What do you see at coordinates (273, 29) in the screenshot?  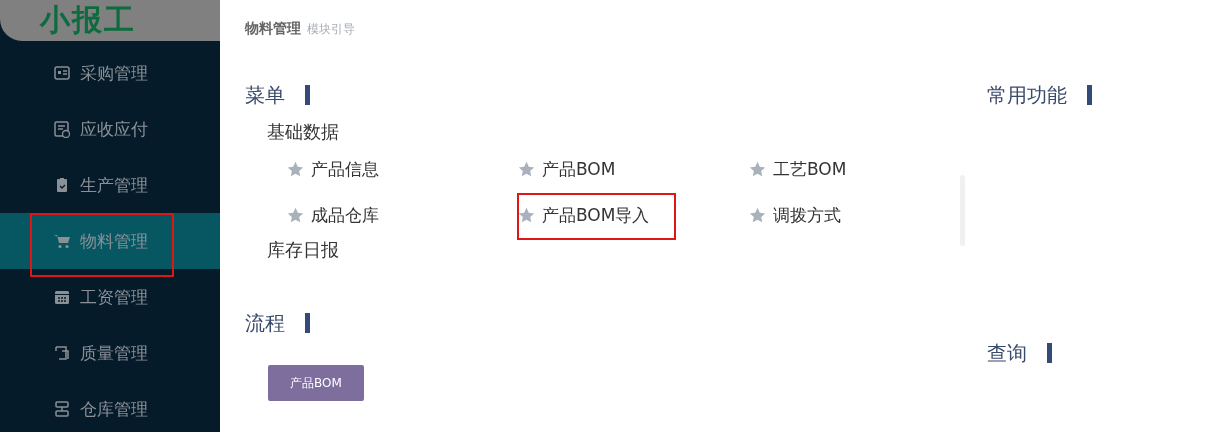 I see `page-title: 物料管理` at bounding box center [273, 29].